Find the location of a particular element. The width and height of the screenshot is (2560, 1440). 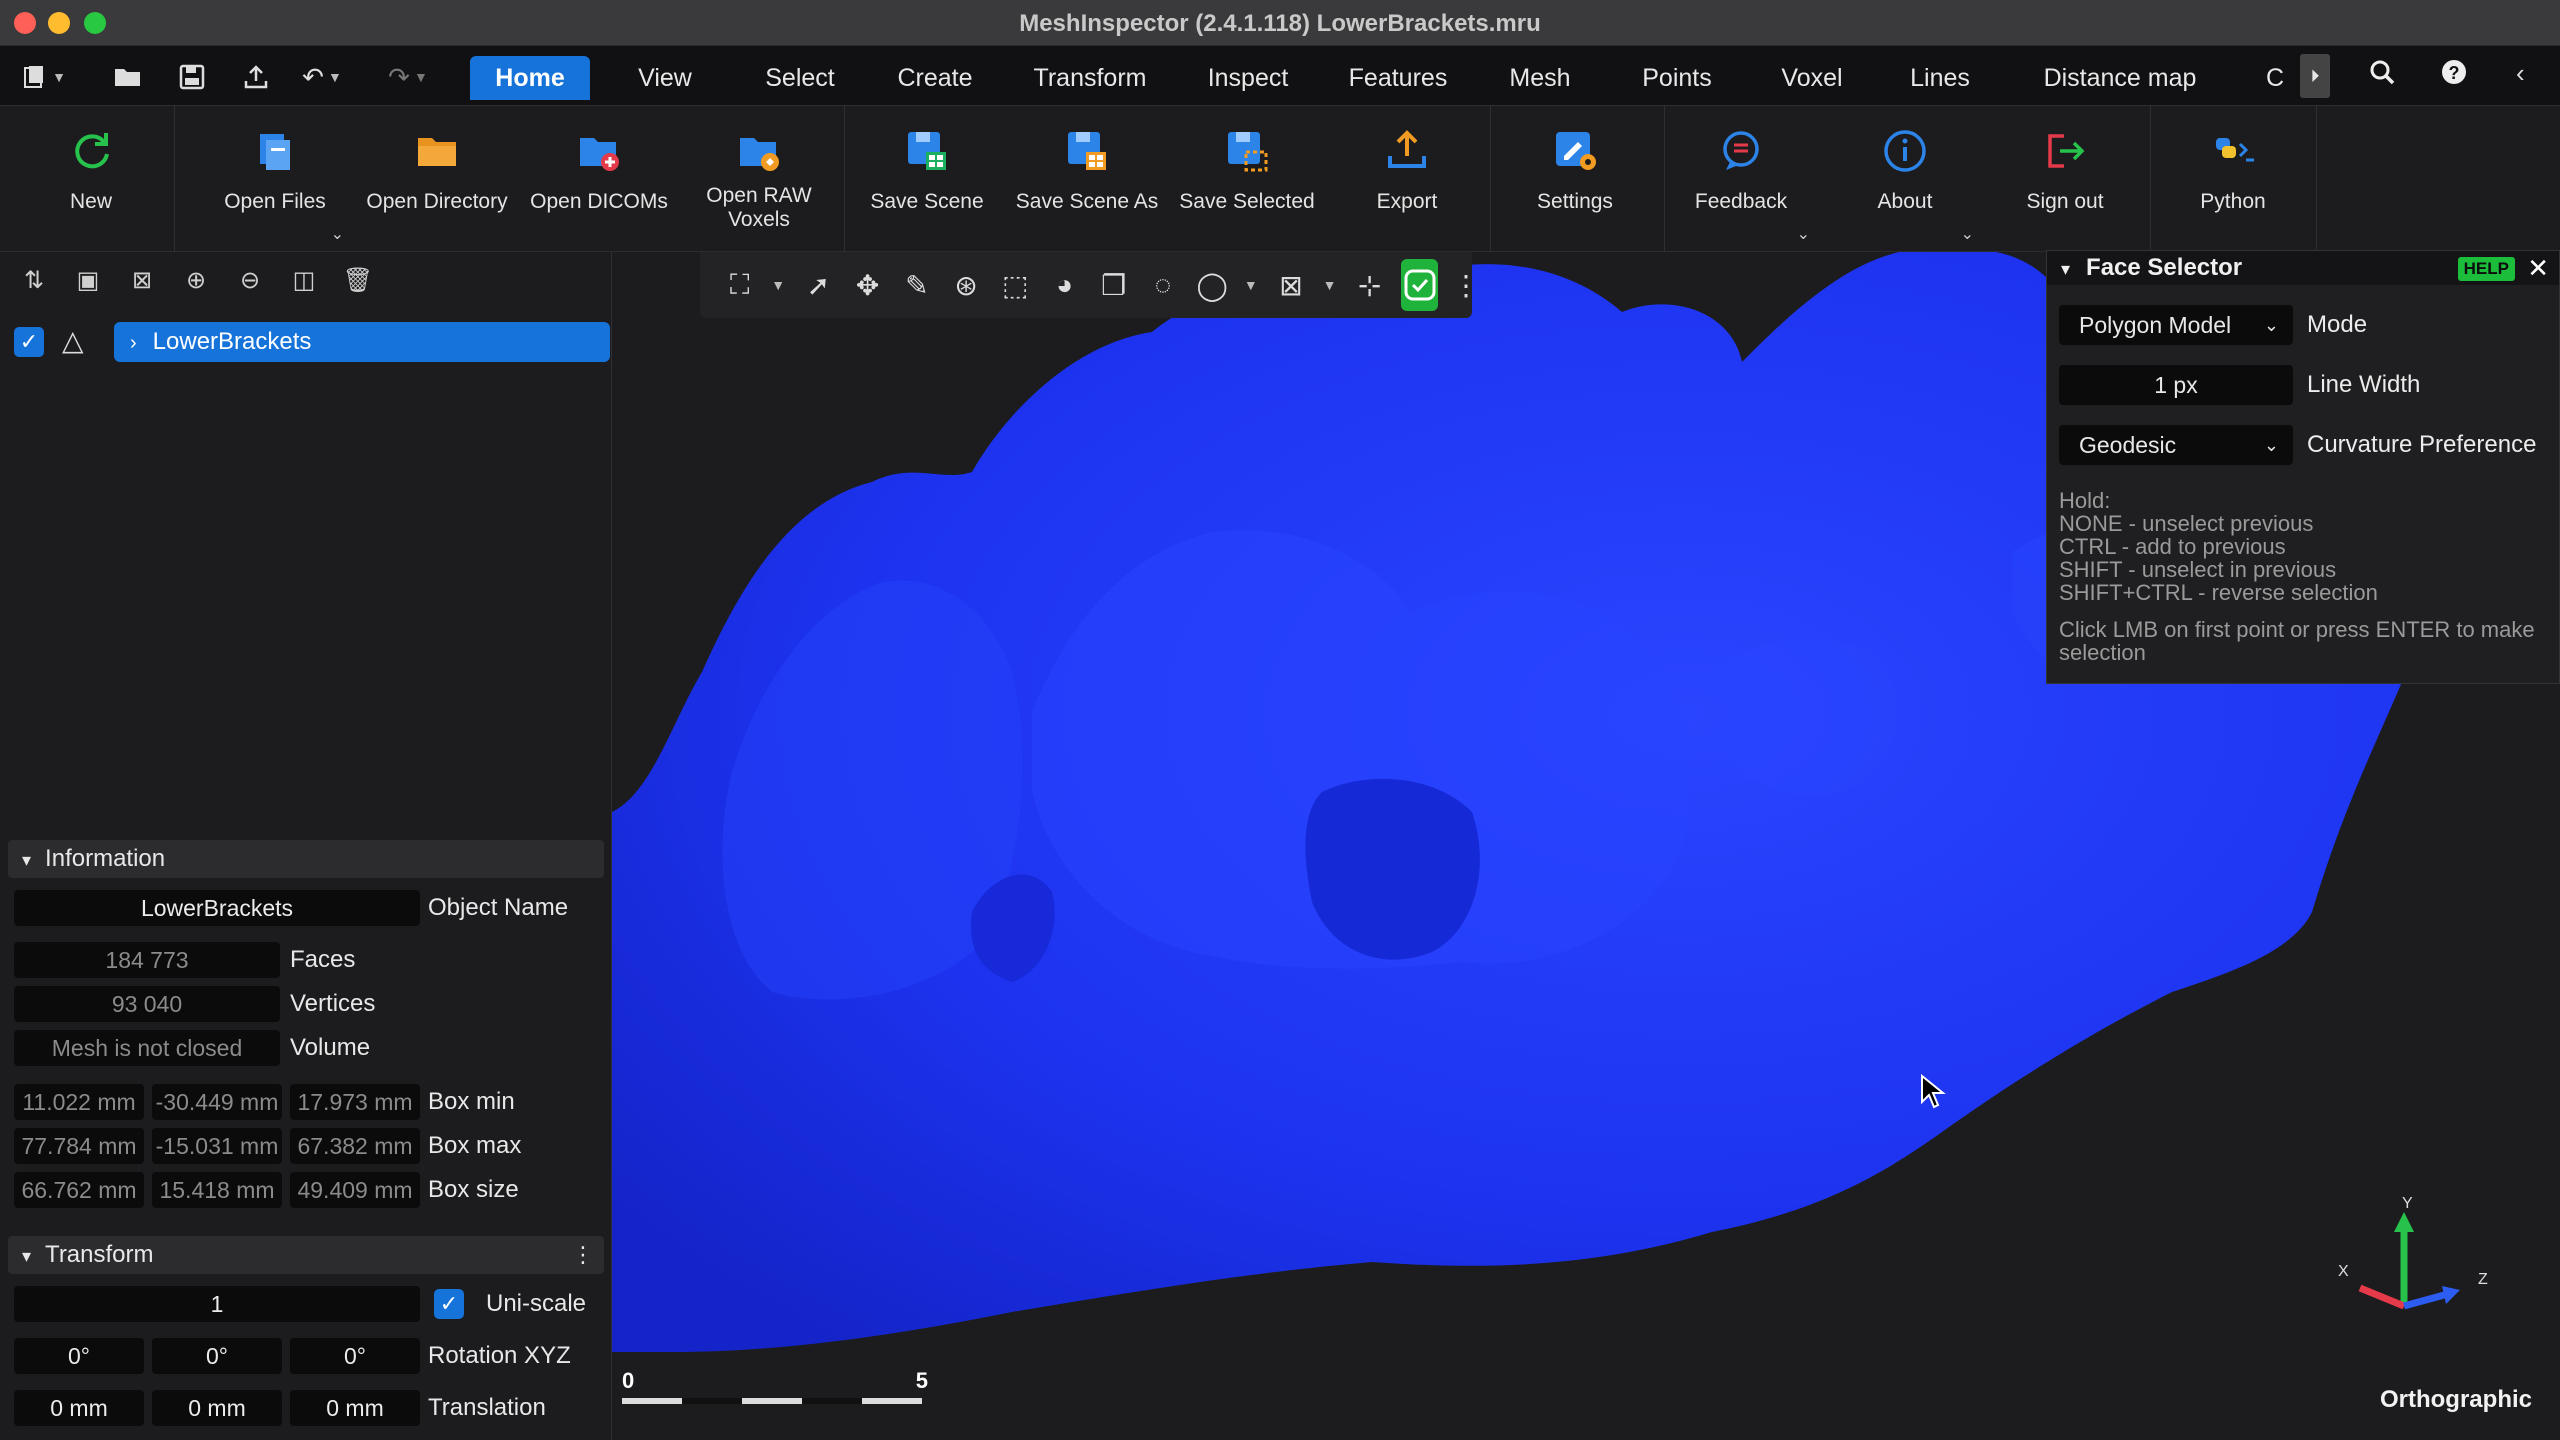

translation-y-field: 0 mm is located at coordinates (217, 1408).